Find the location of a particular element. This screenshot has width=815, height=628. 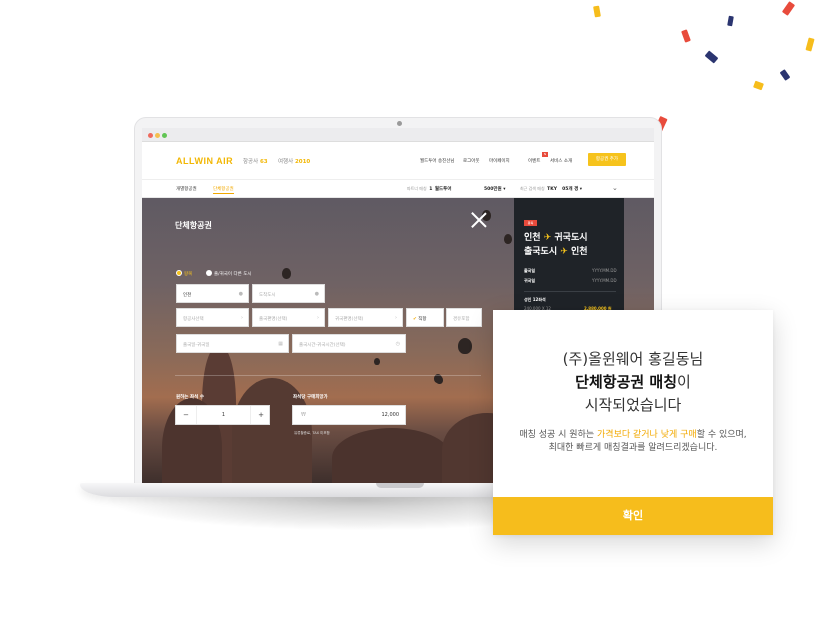

row-label: 귀국일 is located at coordinates (530, 280).